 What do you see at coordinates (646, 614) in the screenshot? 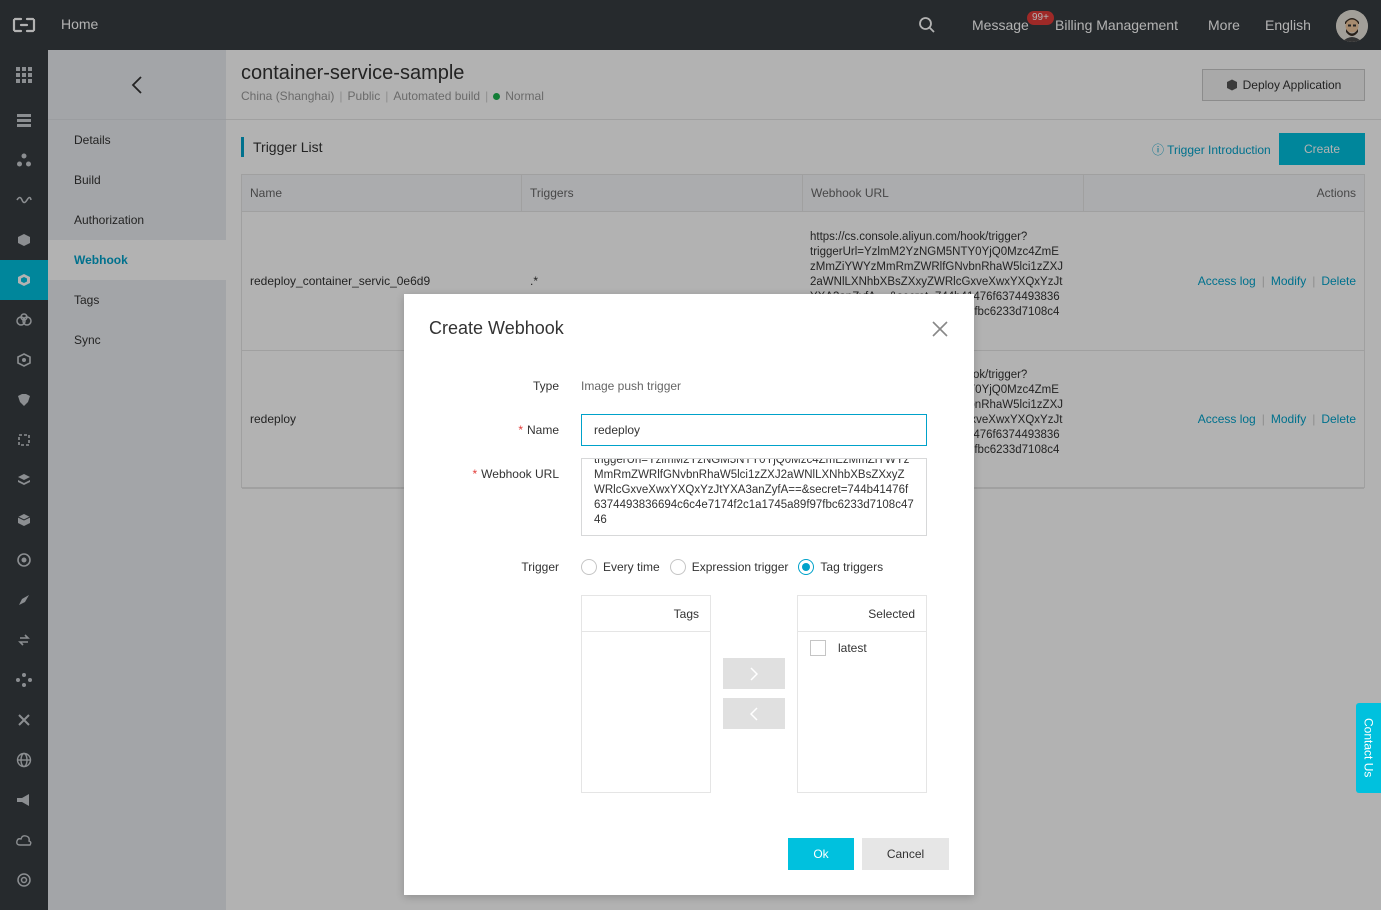
I see `tags-list-header: Tags` at bounding box center [646, 614].